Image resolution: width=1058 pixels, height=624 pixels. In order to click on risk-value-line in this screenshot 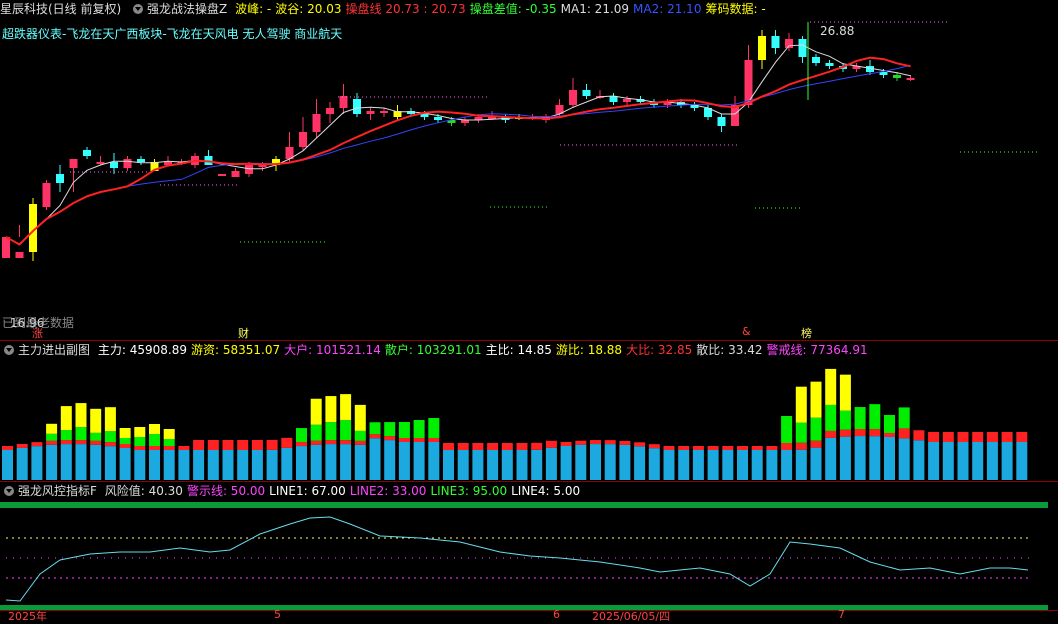, I will do `click(517, 559)`.